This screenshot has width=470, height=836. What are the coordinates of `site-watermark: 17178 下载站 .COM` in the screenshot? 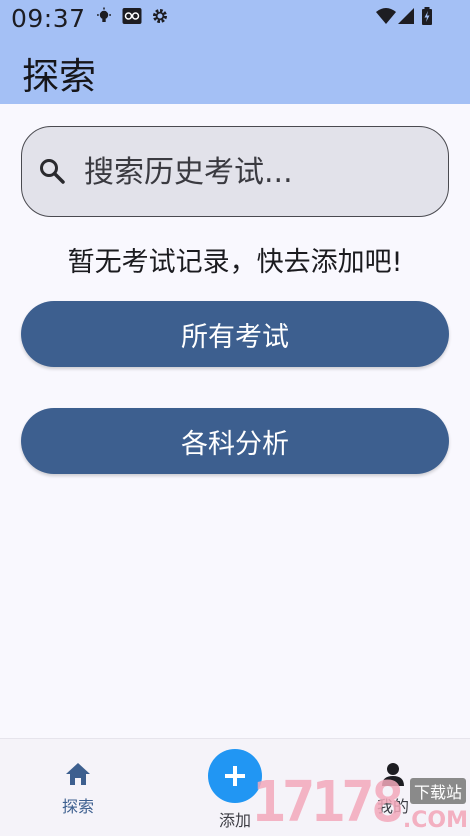 It's located at (361, 802).